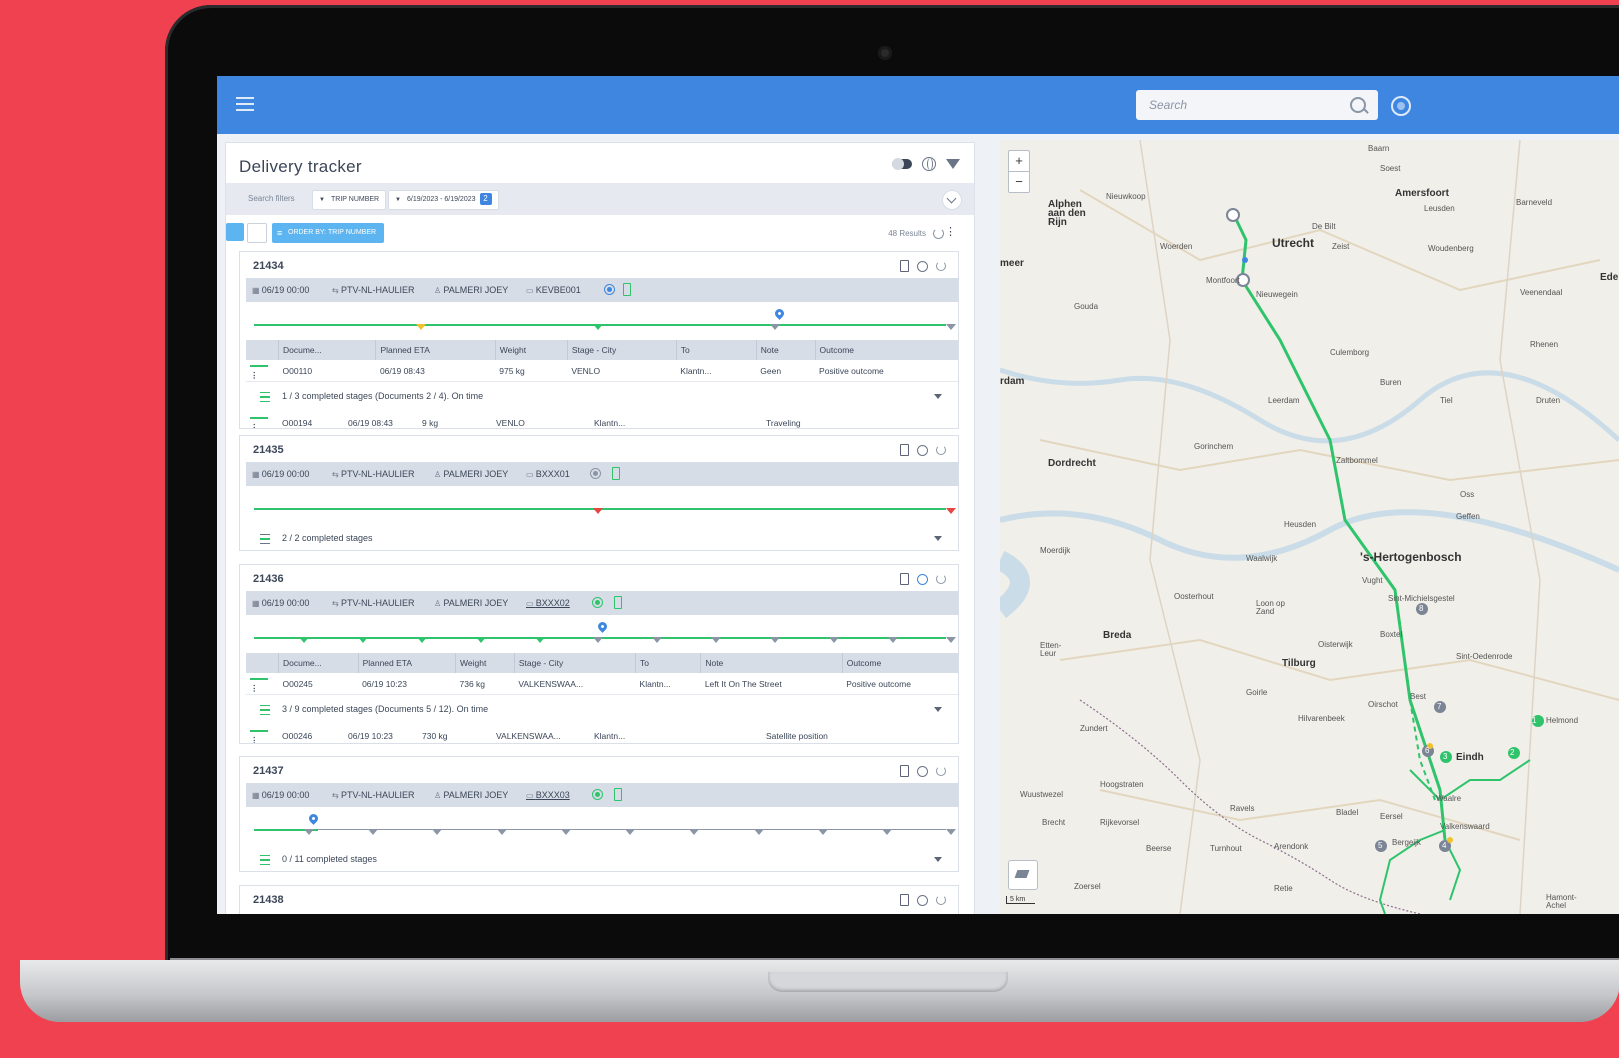  I want to click on trip-number-filter: TRIP NUMBER, so click(349, 200).